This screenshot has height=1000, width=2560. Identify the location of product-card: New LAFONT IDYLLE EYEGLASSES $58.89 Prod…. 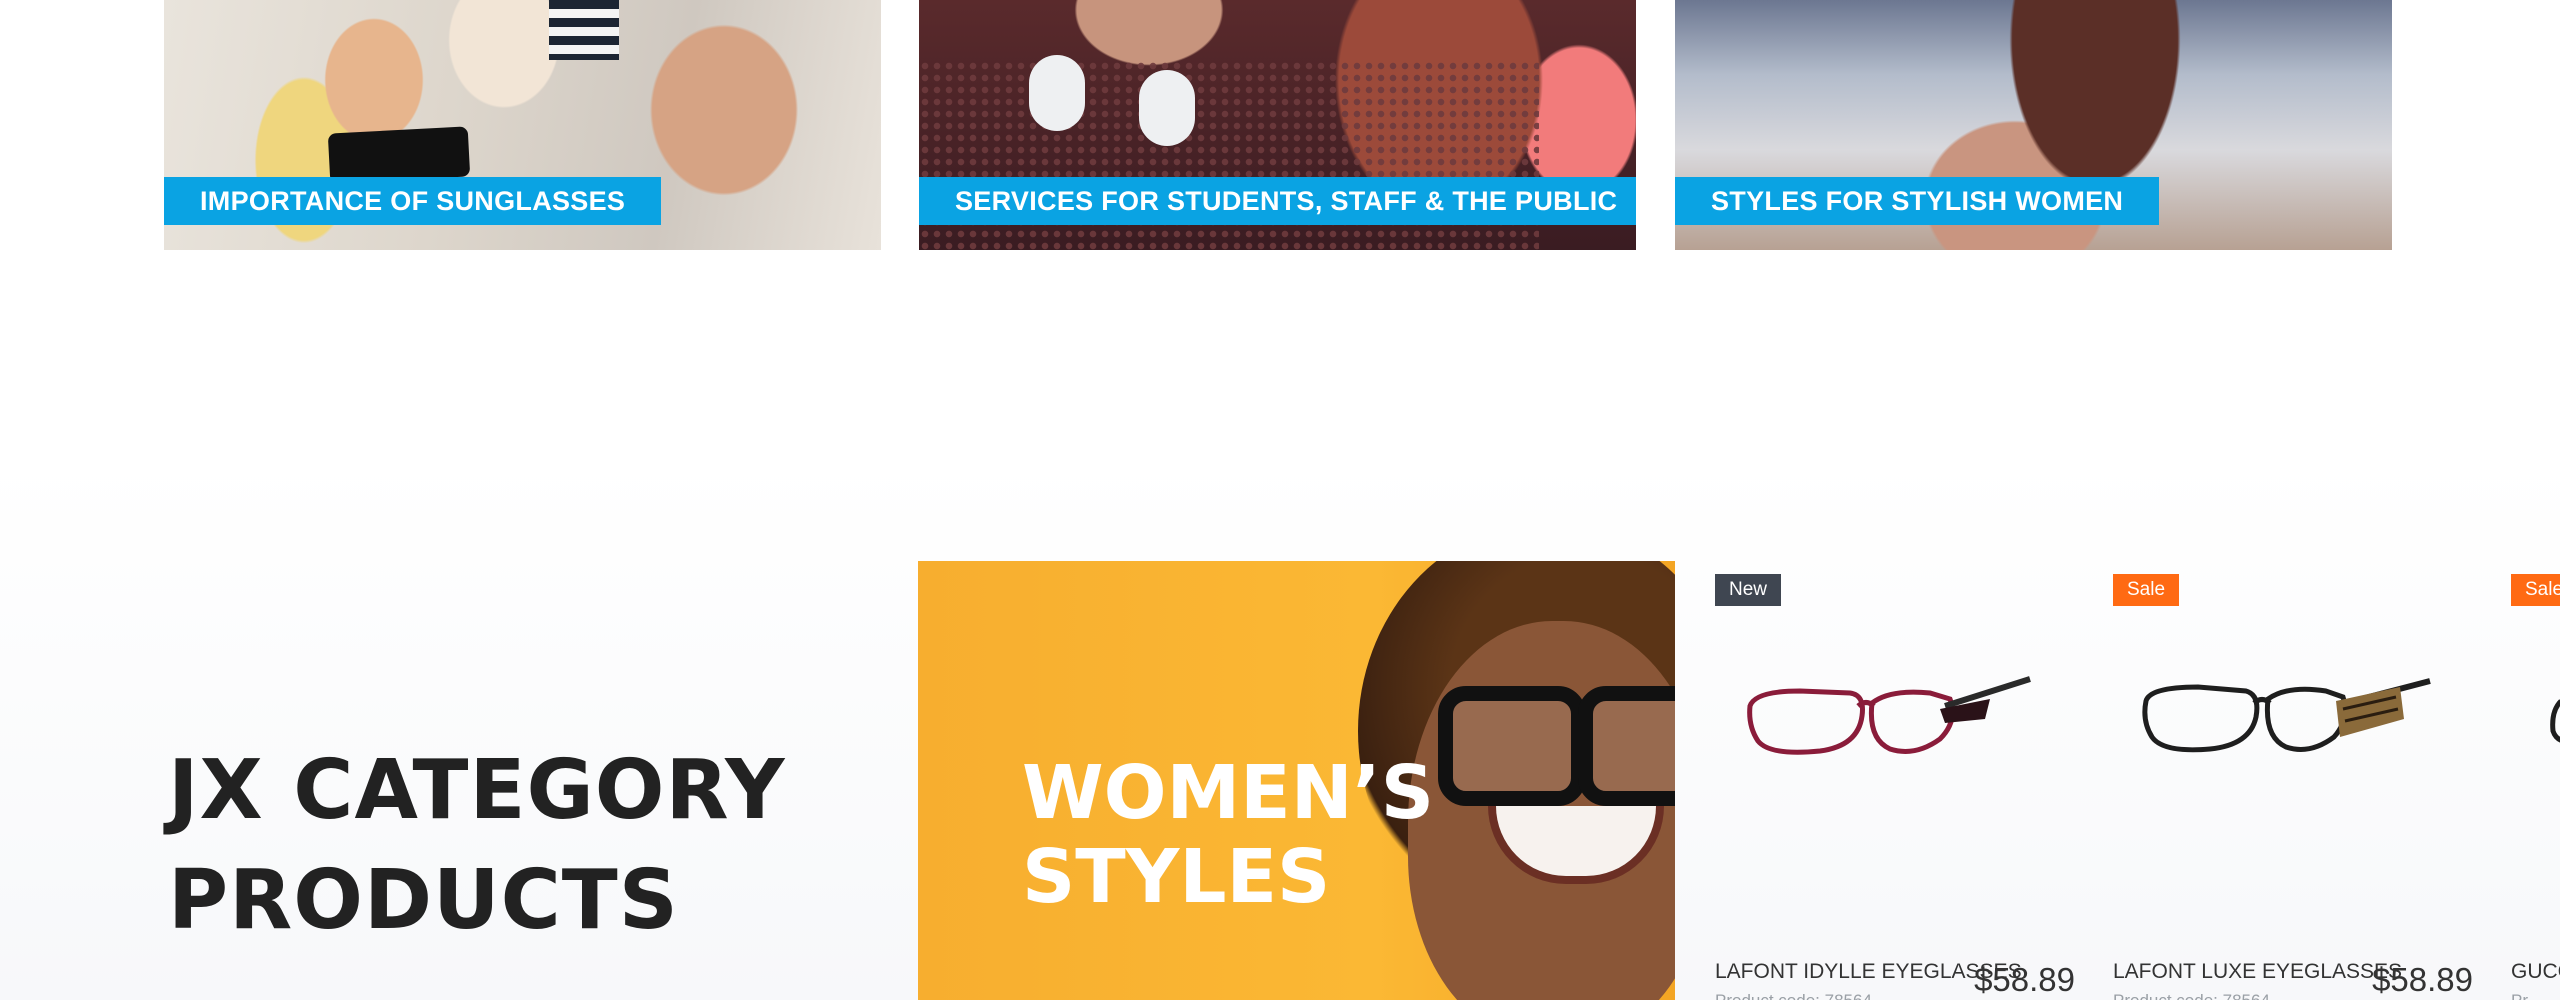
(1895, 780).